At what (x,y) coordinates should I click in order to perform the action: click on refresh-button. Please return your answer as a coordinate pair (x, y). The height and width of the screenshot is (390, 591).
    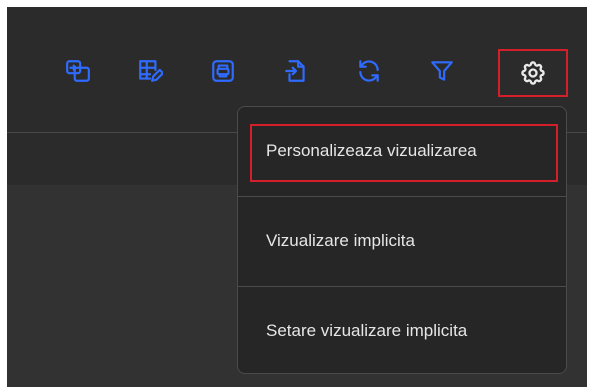
    Looking at the image, I should click on (369, 71).